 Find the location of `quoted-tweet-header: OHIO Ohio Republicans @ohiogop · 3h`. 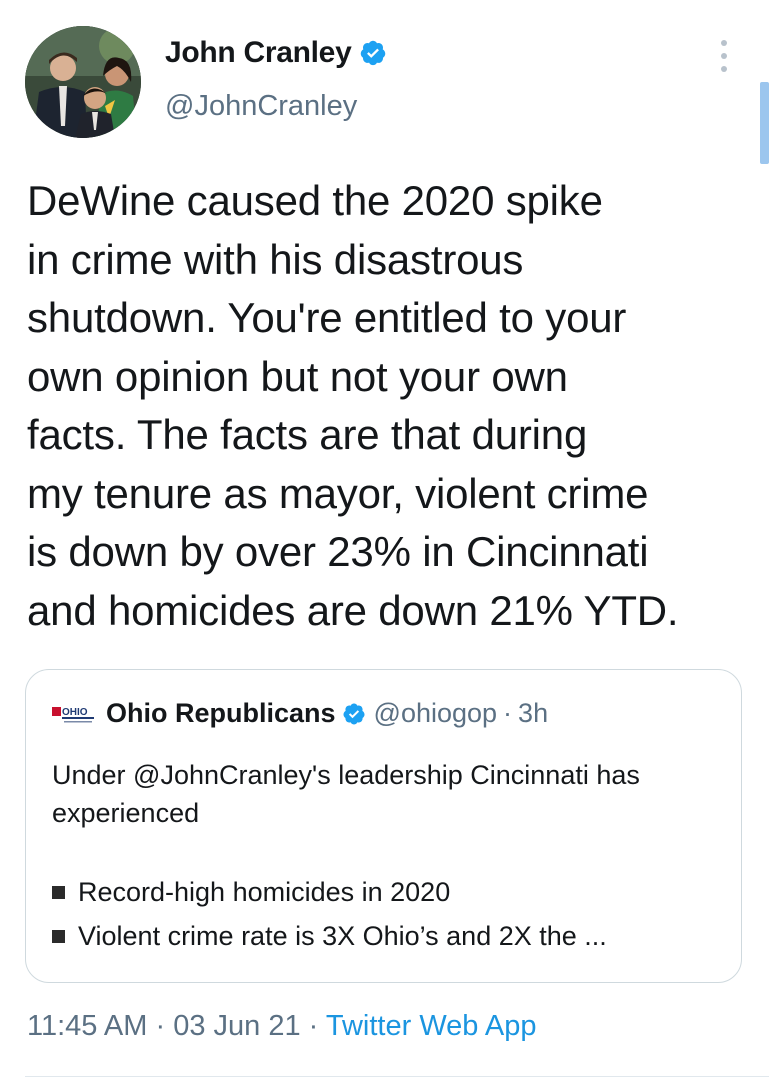

quoted-tweet-header: OHIO Ohio Republicans @ohiogop · 3h is located at coordinates (300, 713).